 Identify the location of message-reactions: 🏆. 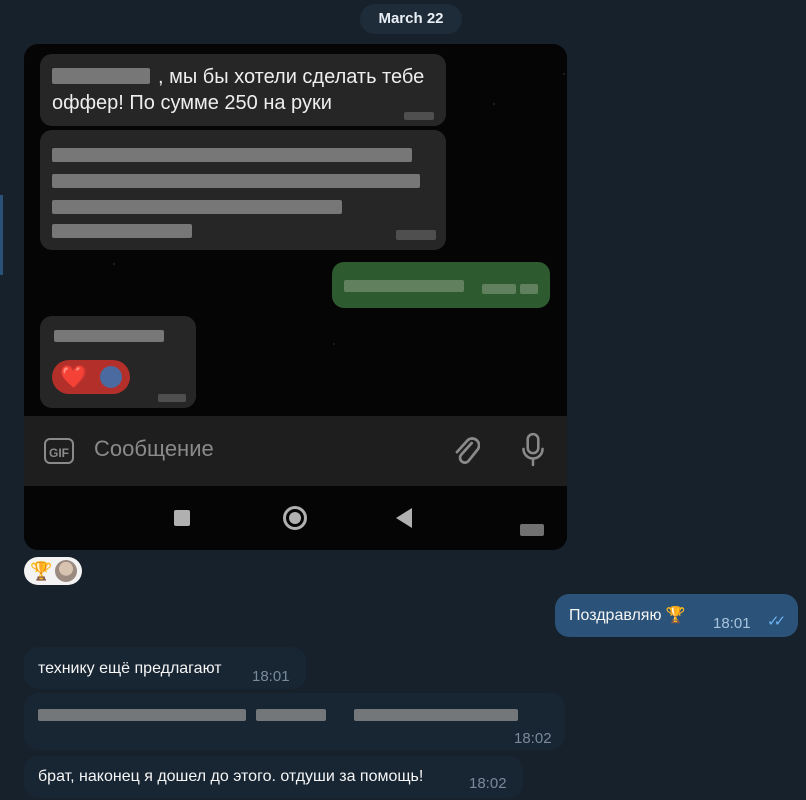
(53, 571).